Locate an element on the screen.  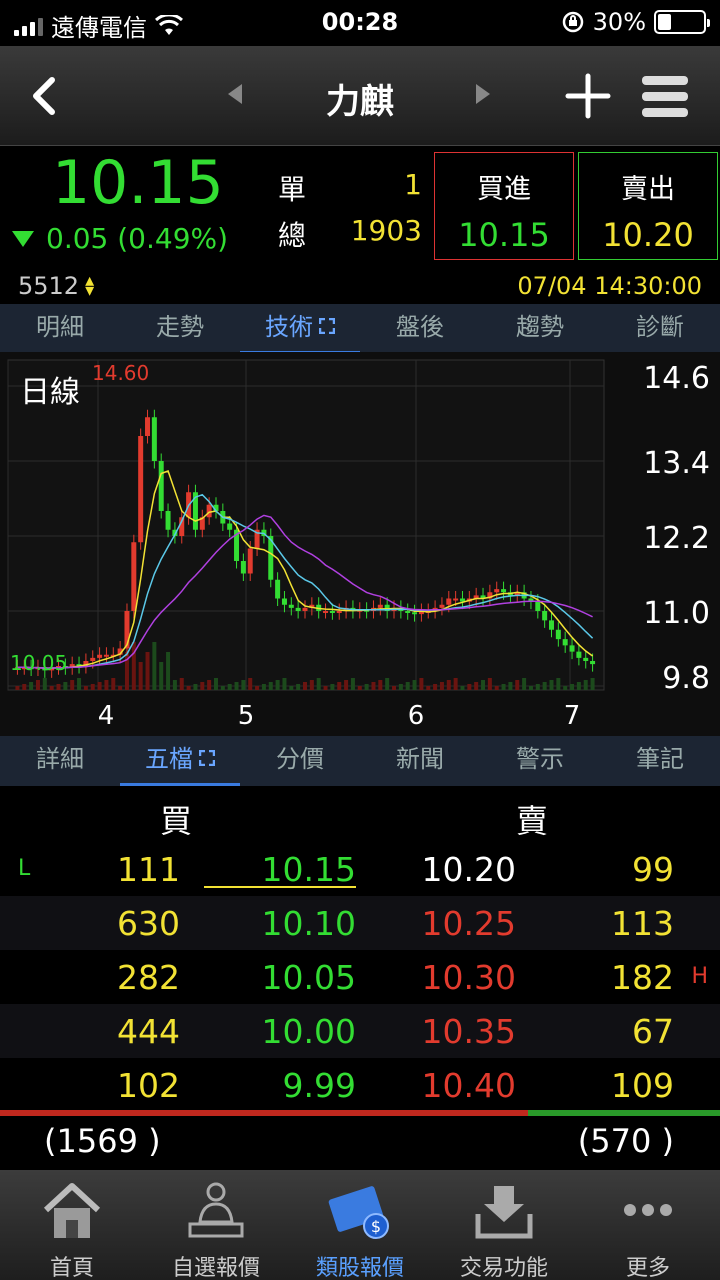
order-book-row: 282 10.05 10.30 182 H is located at coordinates (360, 977).